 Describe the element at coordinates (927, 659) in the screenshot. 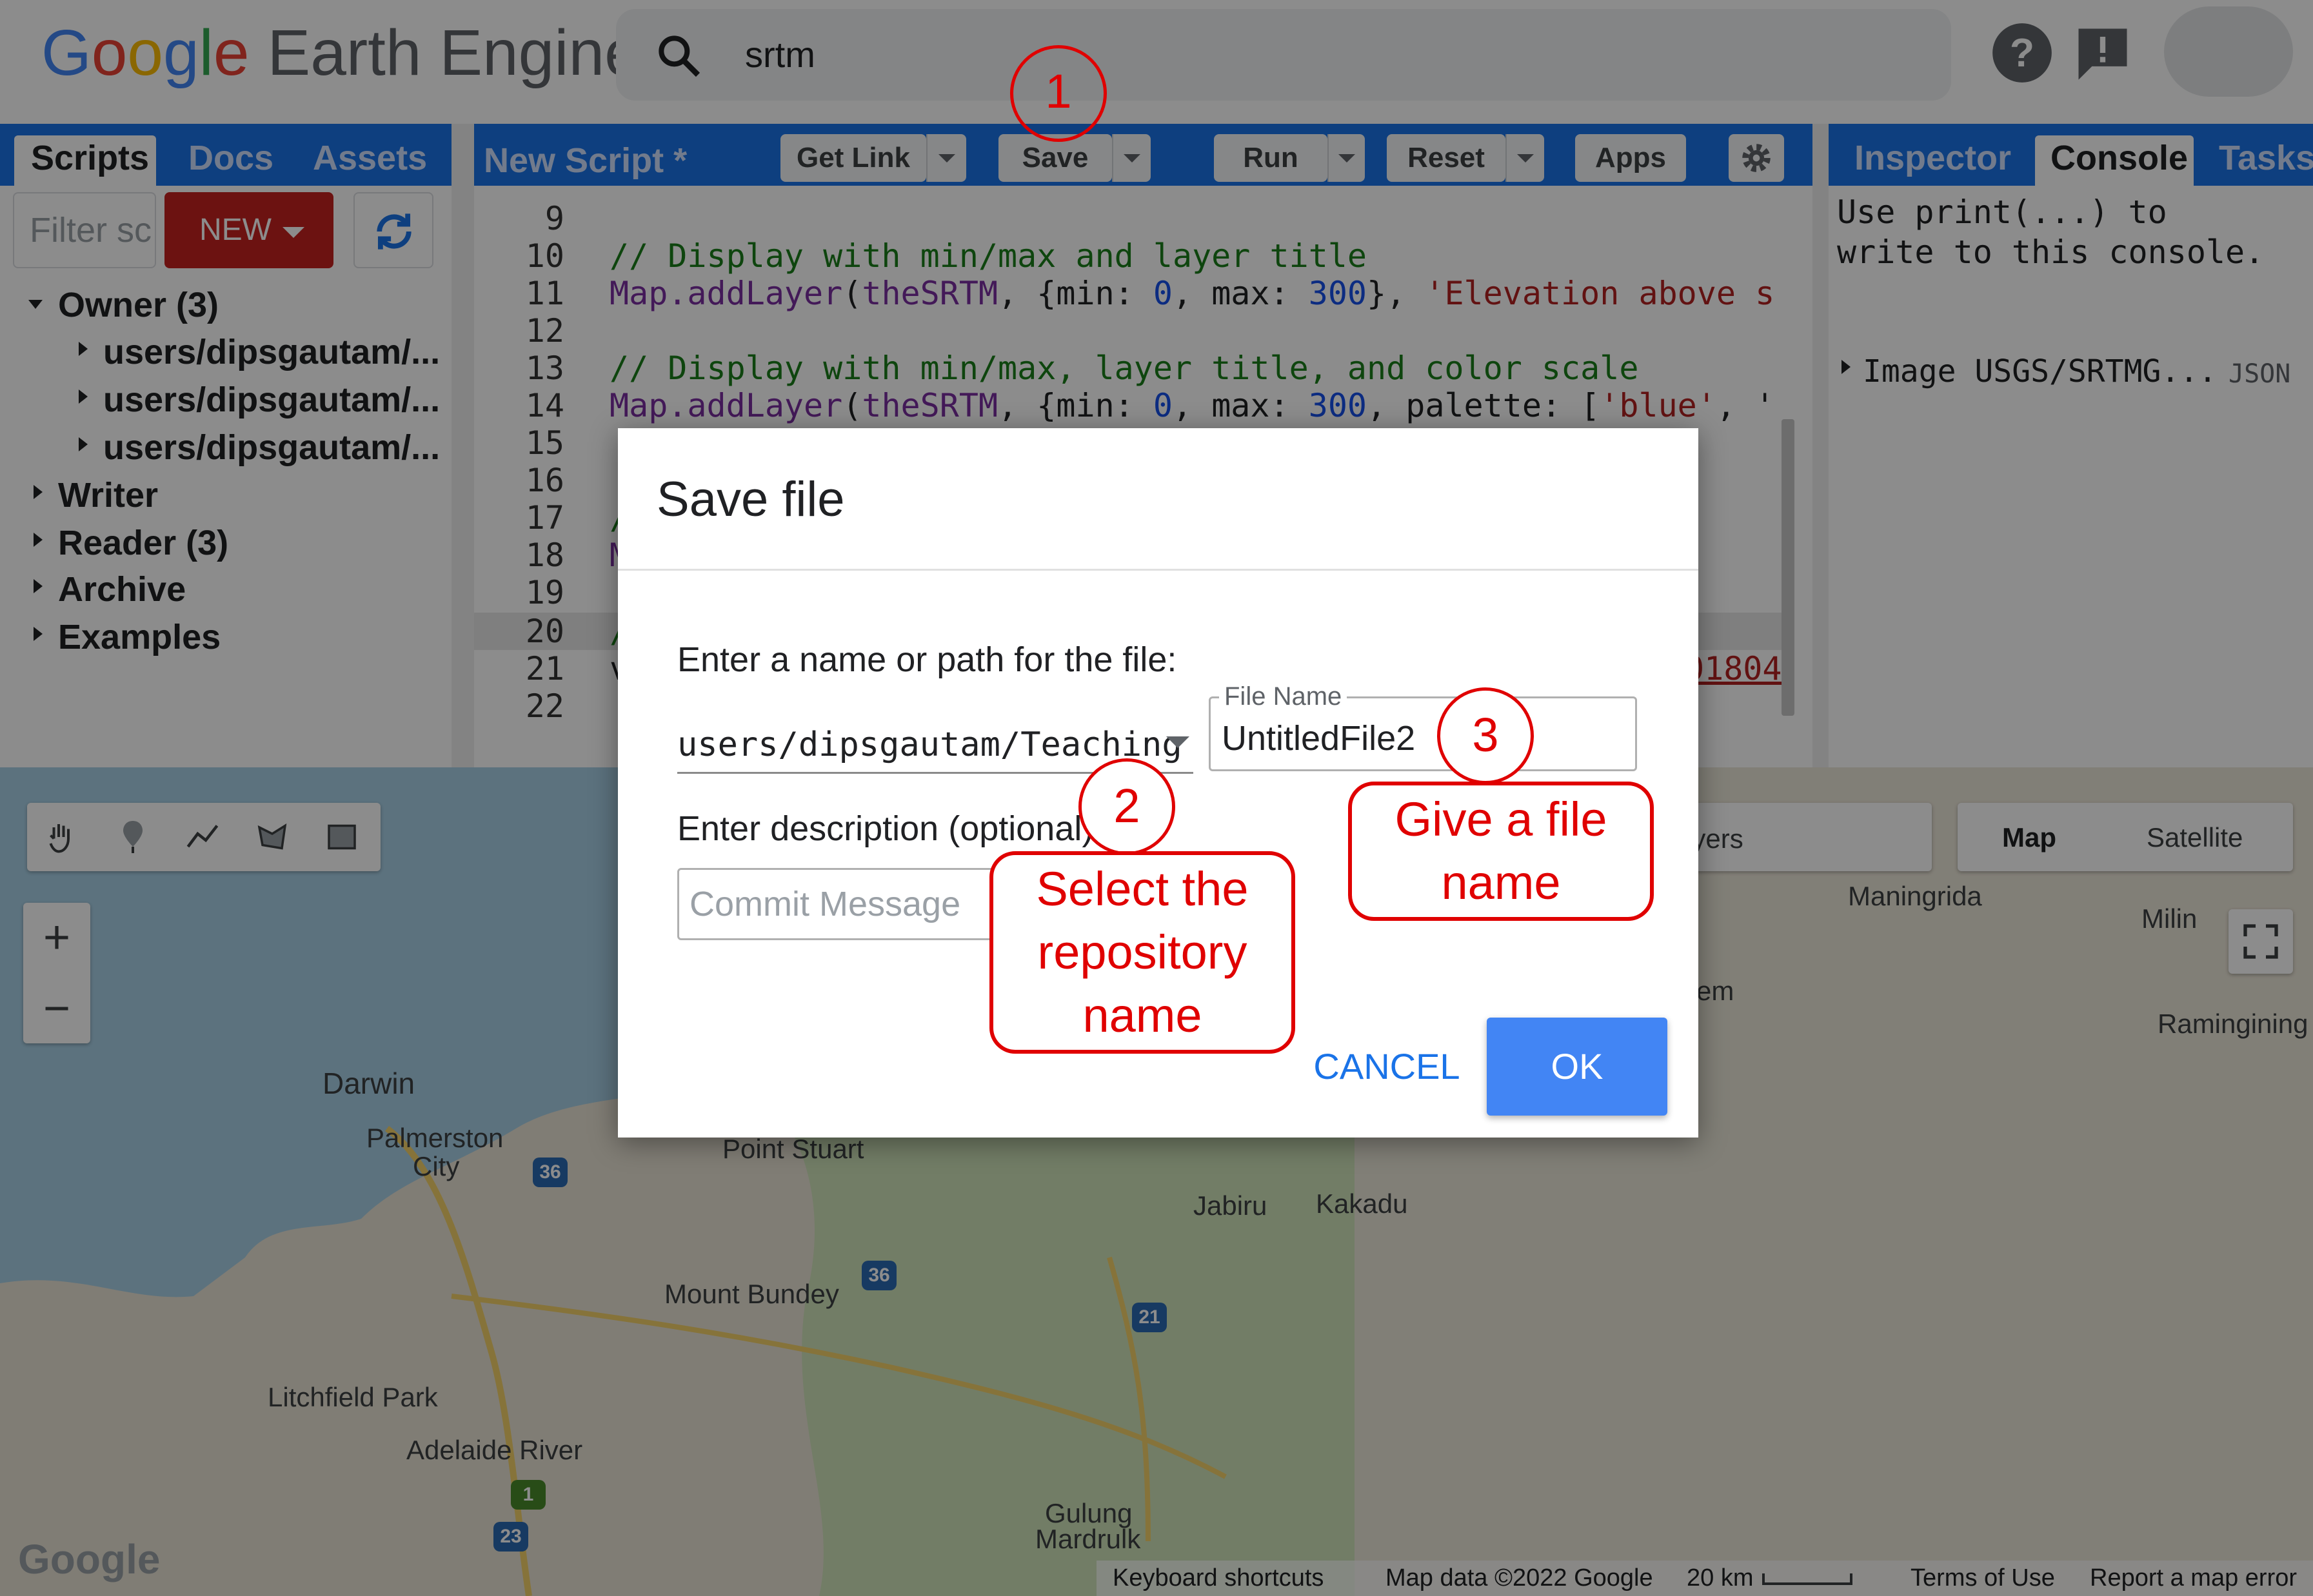

I see `path-prompt-label: Enter a name or path for the file:` at that location.